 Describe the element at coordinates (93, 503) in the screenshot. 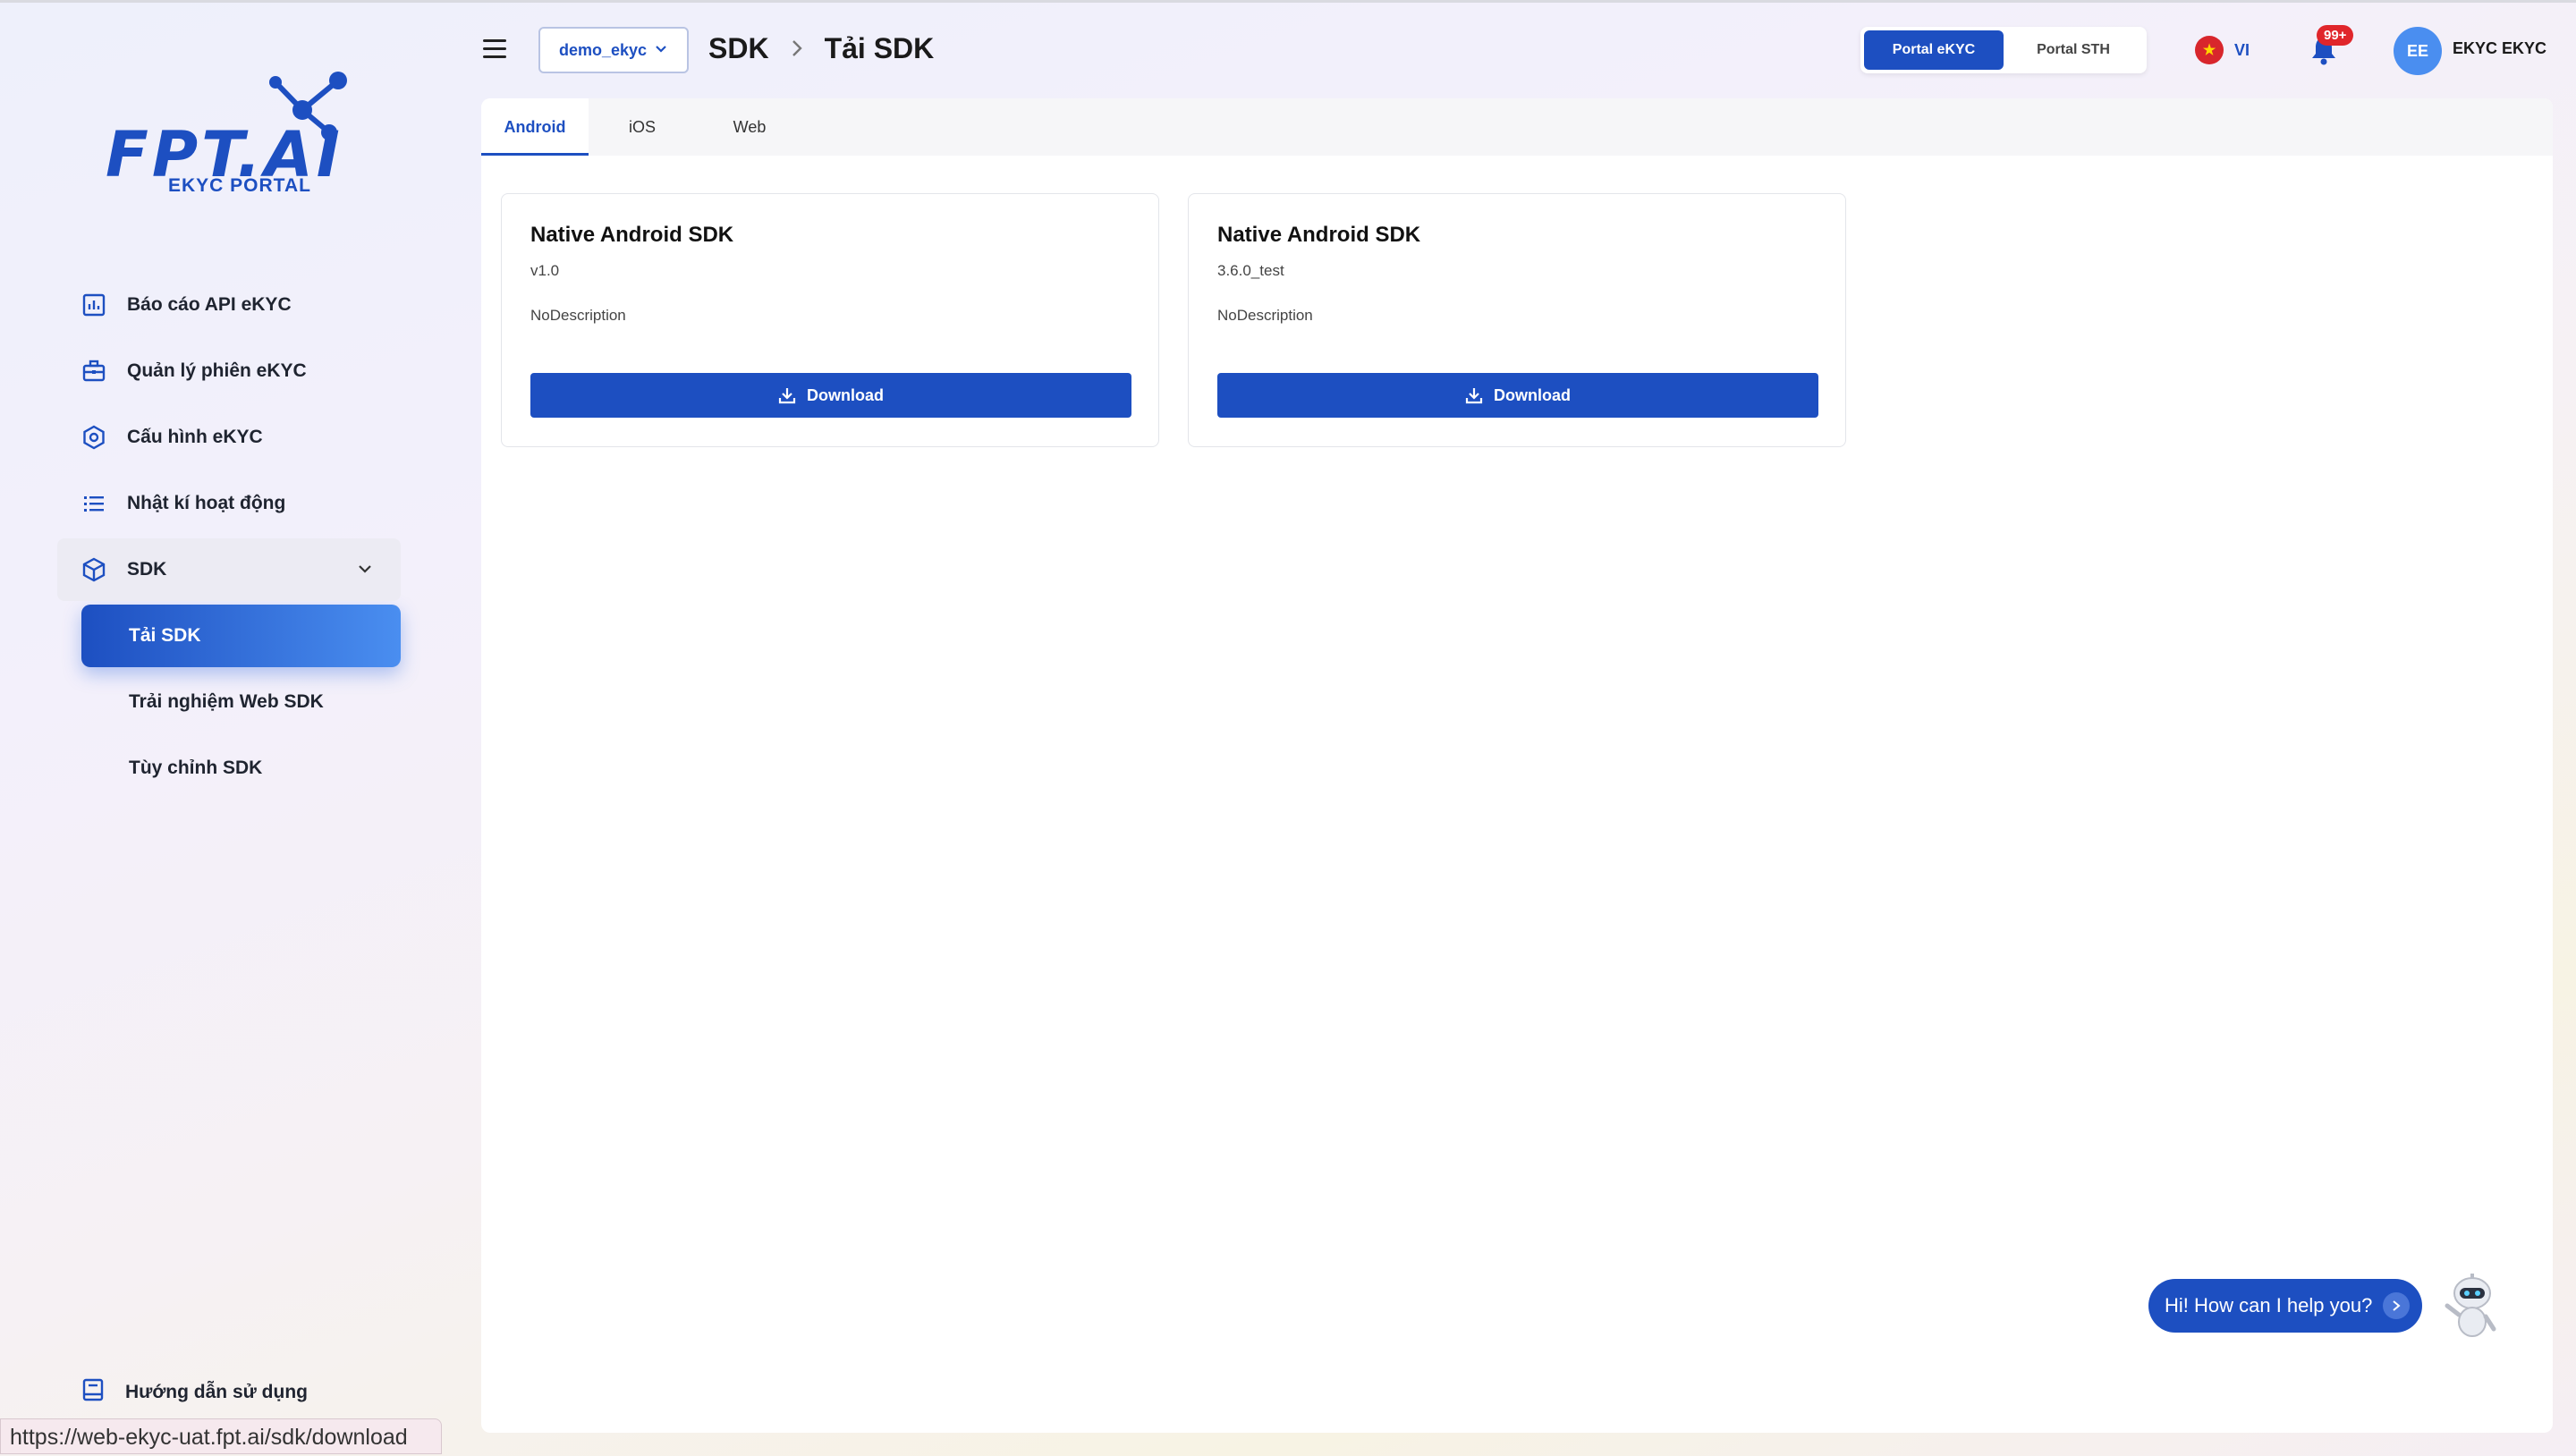

I see `list-icon` at that location.